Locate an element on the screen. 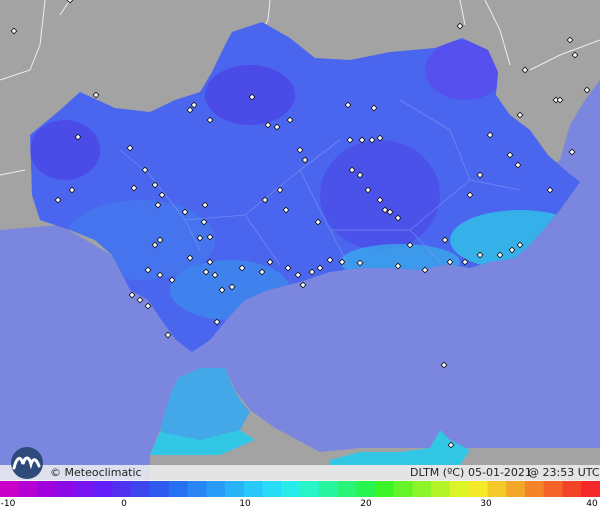 The image size is (600, 517). scale-tick-label: 30 is located at coordinates (486, 504).